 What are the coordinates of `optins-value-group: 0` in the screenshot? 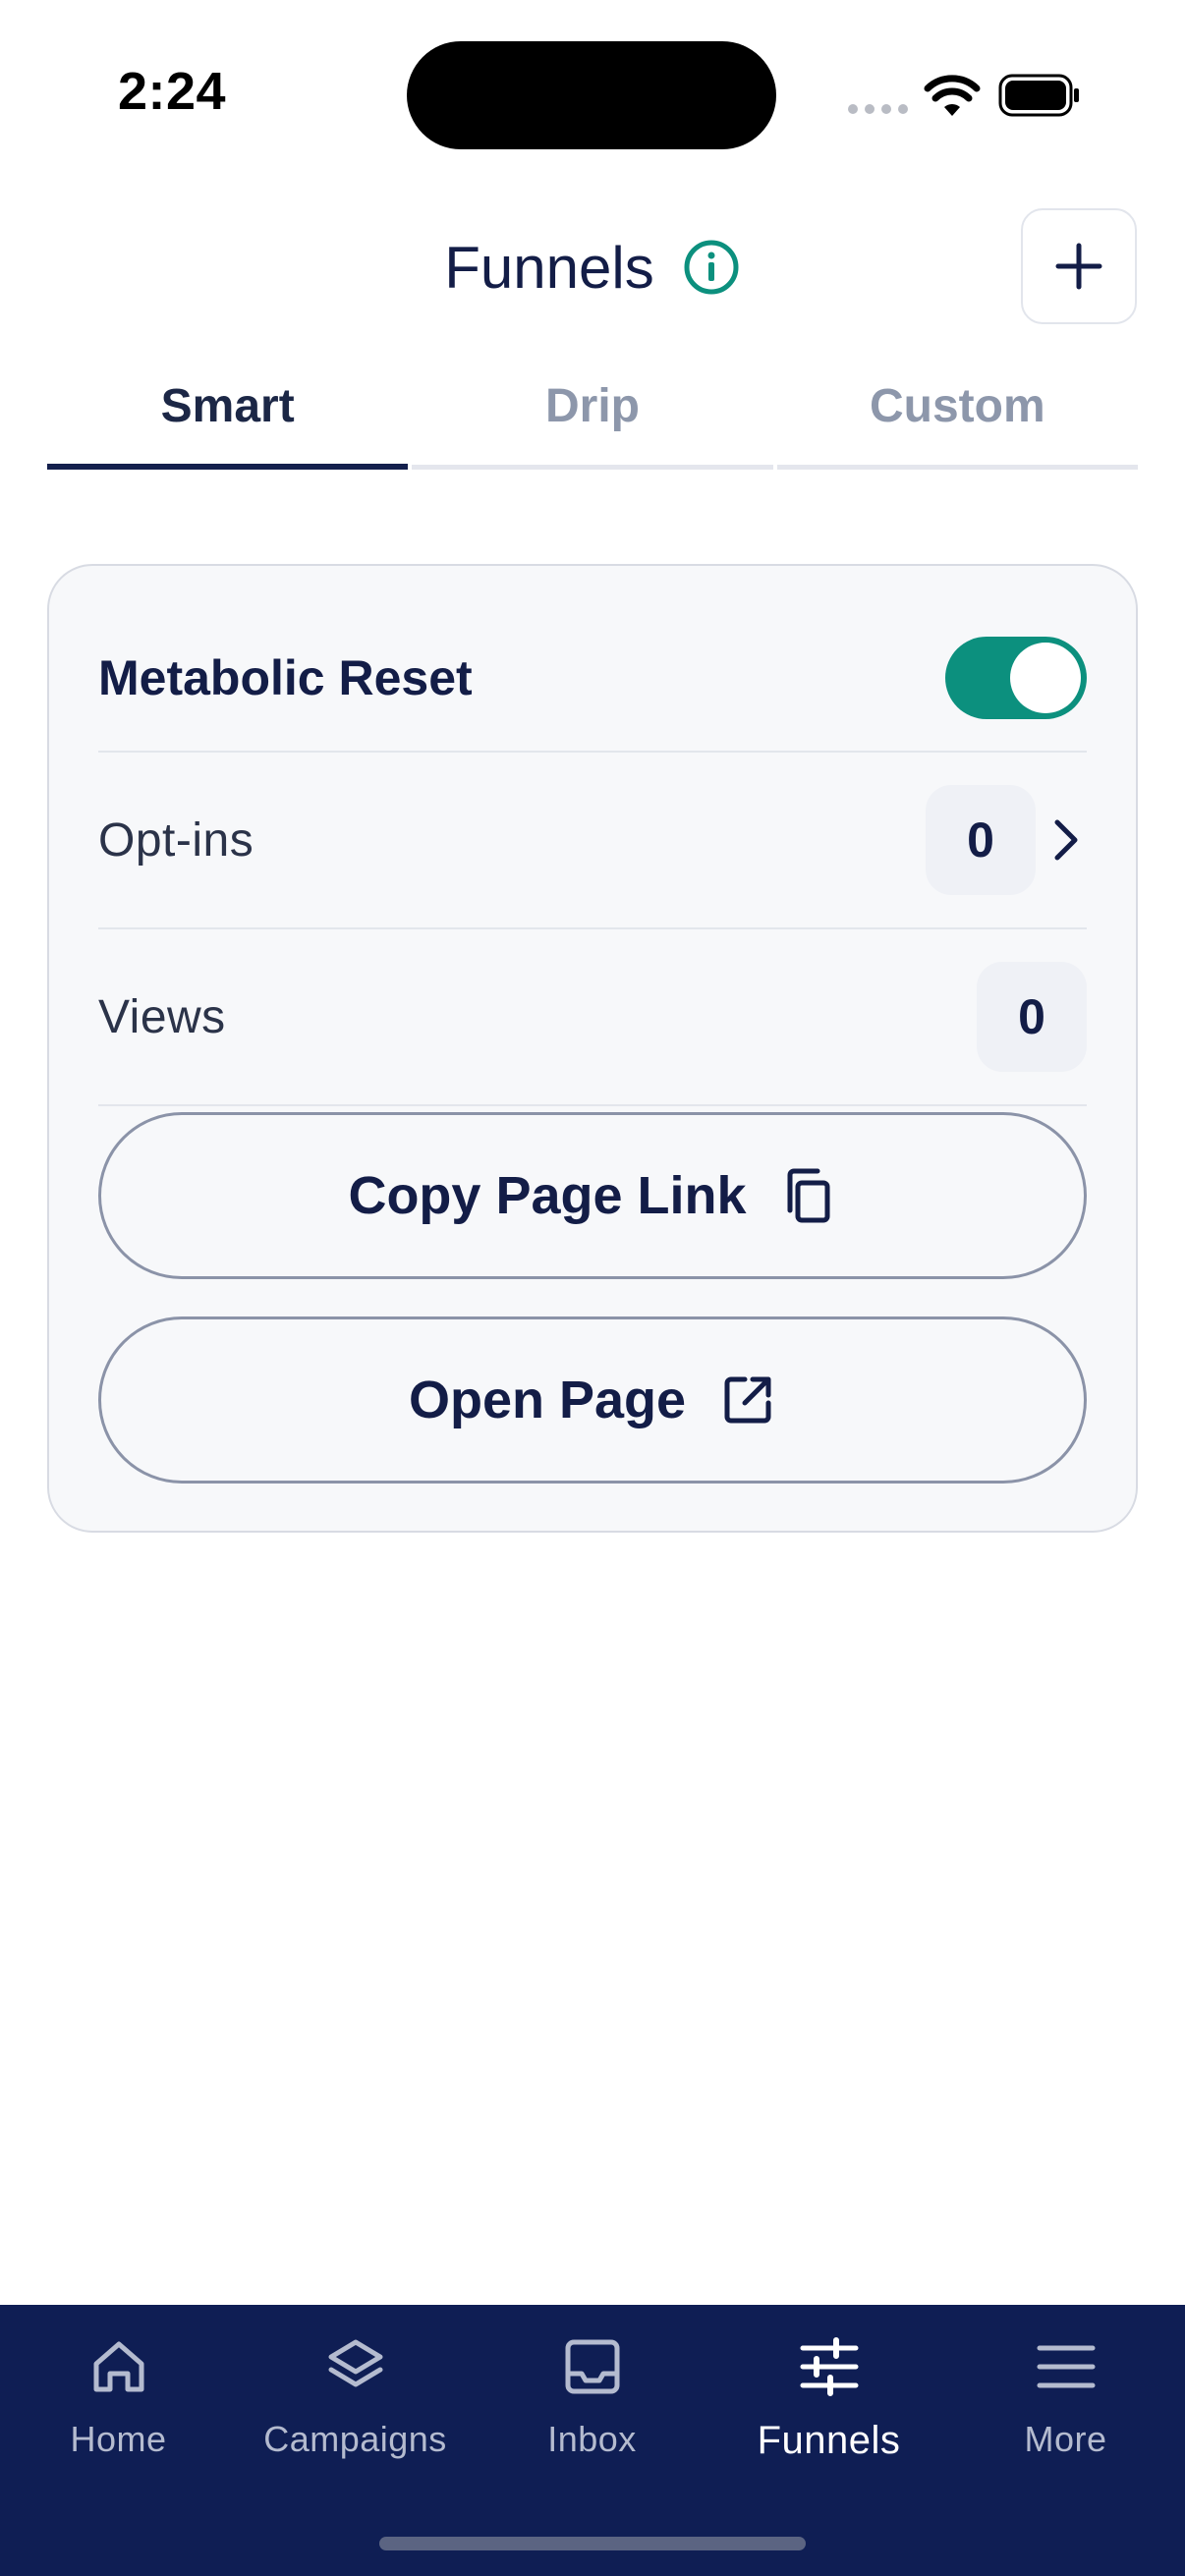 It's located at (1007, 840).